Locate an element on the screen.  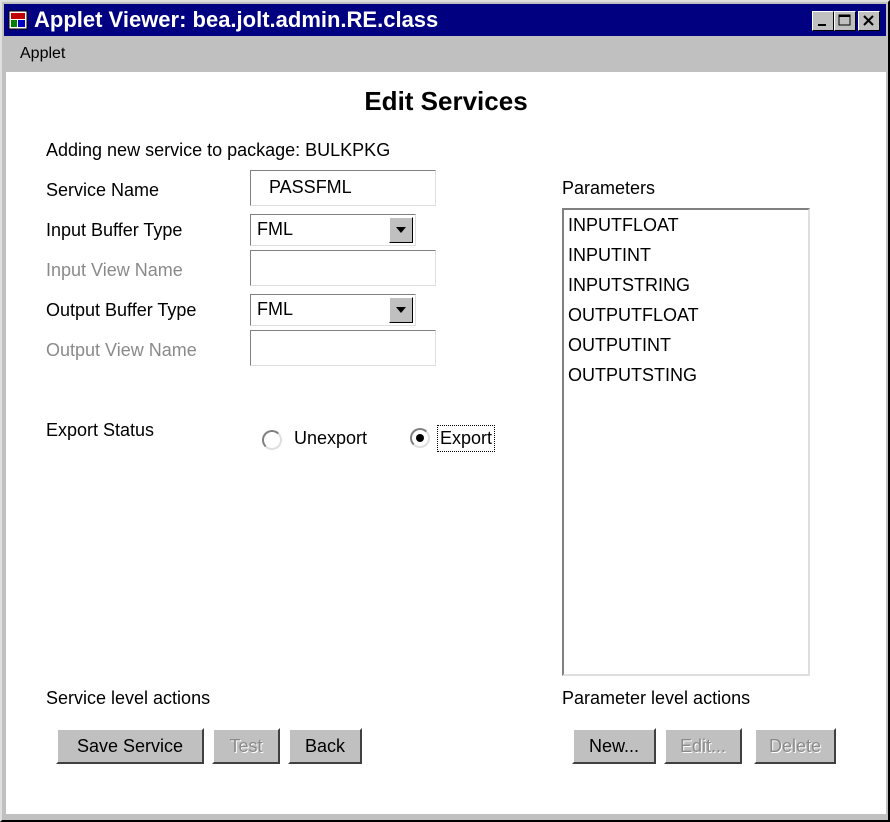
list-item: OUTPUTINT is located at coordinates (686, 345).